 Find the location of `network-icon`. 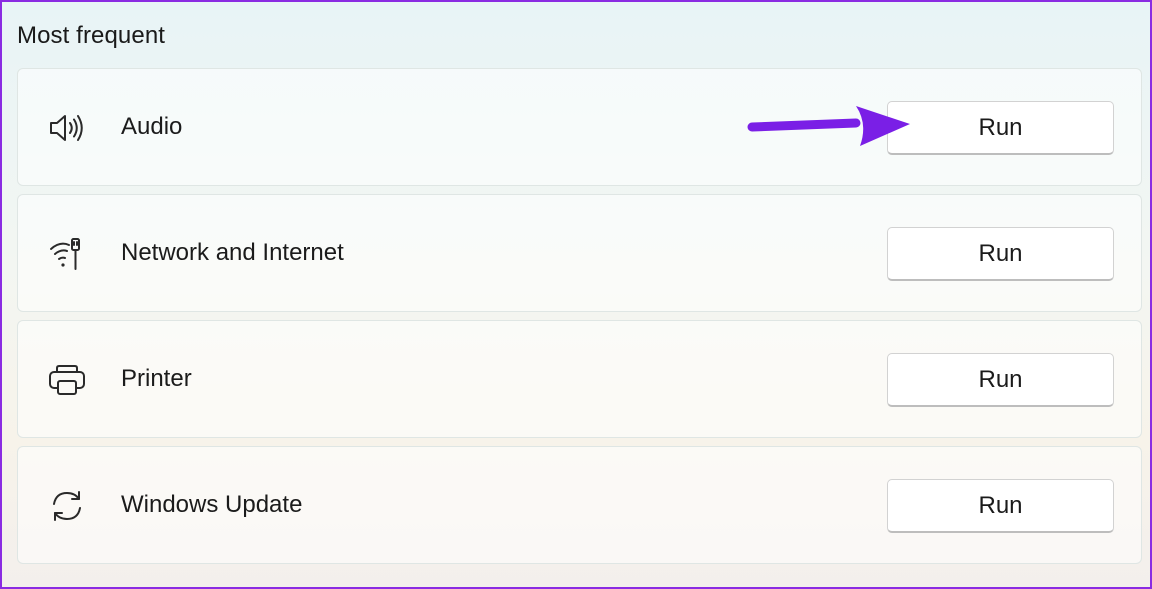

network-icon is located at coordinates (67, 254).